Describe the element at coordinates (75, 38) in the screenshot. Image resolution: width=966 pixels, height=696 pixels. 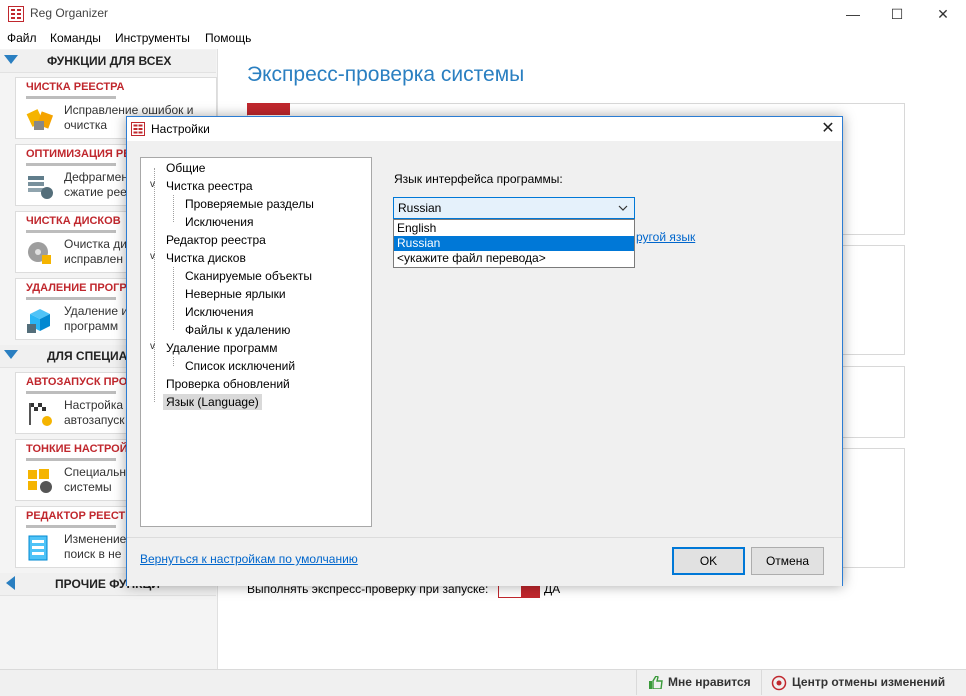
I see `menu-commands: Команды` at that location.